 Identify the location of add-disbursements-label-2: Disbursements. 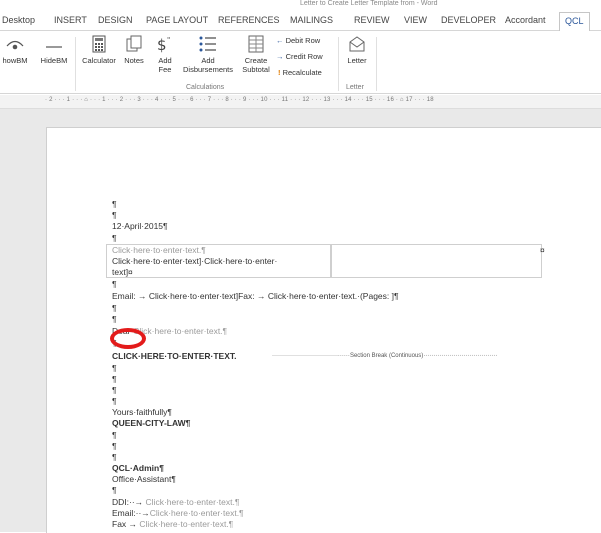
(208, 69).